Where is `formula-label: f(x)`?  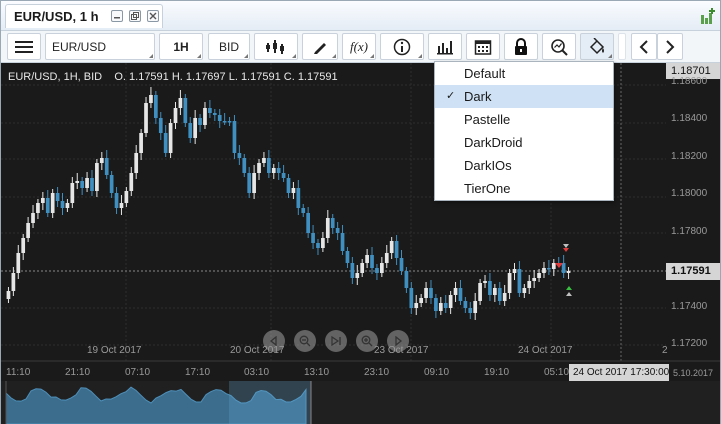 formula-label: f(x) is located at coordinates (359, 46).